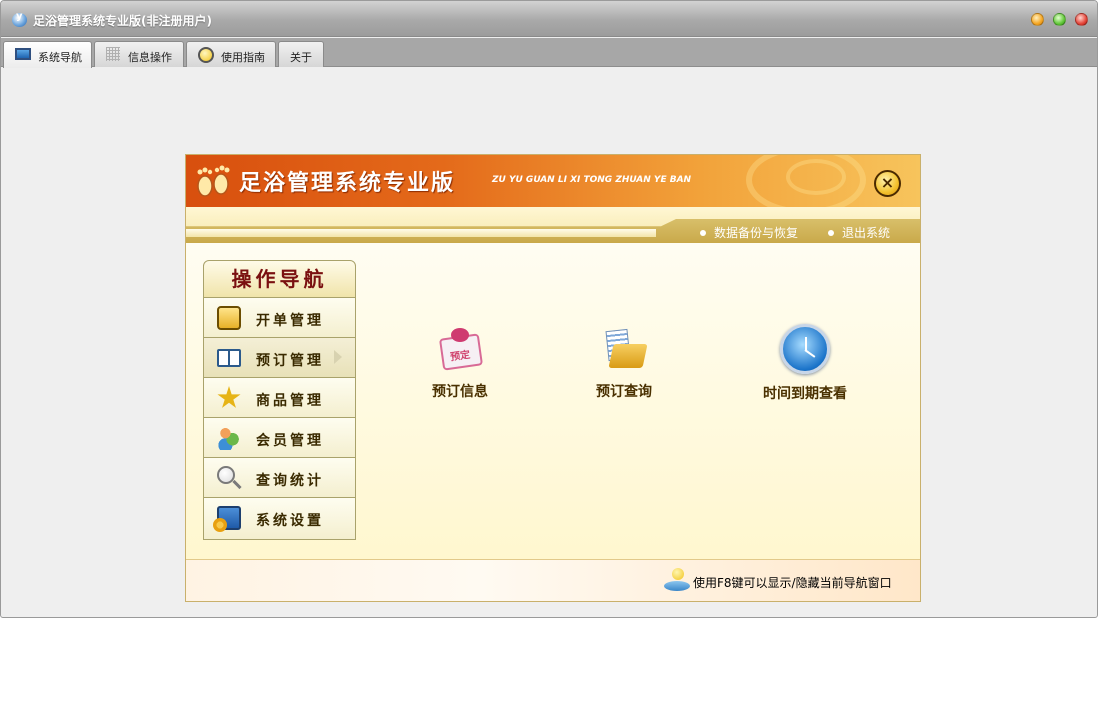 This screenshot has width=1098, height=719. Describe the element at coordinates (816, 177) in the screenshot. I see `banner-decoration` at that location.